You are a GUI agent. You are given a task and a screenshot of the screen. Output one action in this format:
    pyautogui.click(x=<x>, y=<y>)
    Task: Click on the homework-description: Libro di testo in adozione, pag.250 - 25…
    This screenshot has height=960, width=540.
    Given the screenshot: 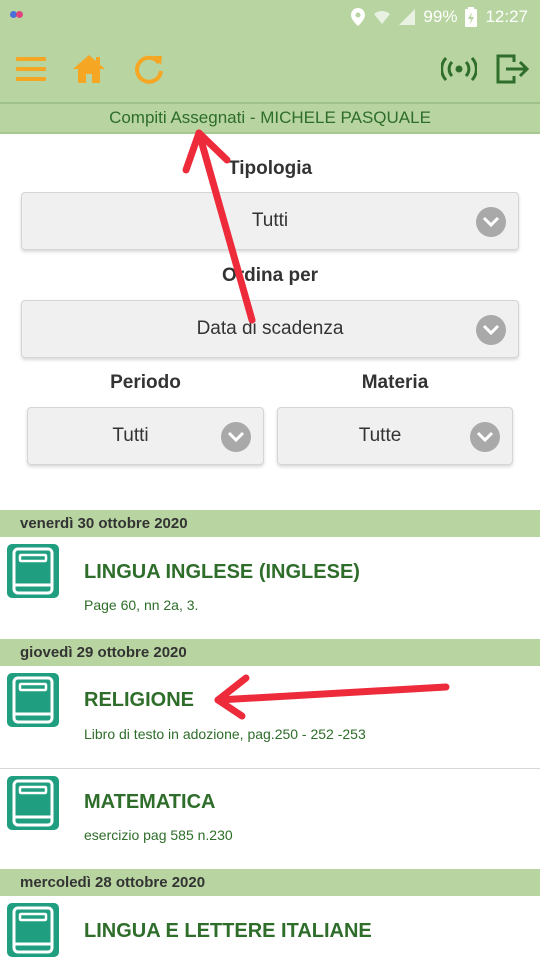 What is the action you would take?
    pyautogui.click(x=225, y=734)
    